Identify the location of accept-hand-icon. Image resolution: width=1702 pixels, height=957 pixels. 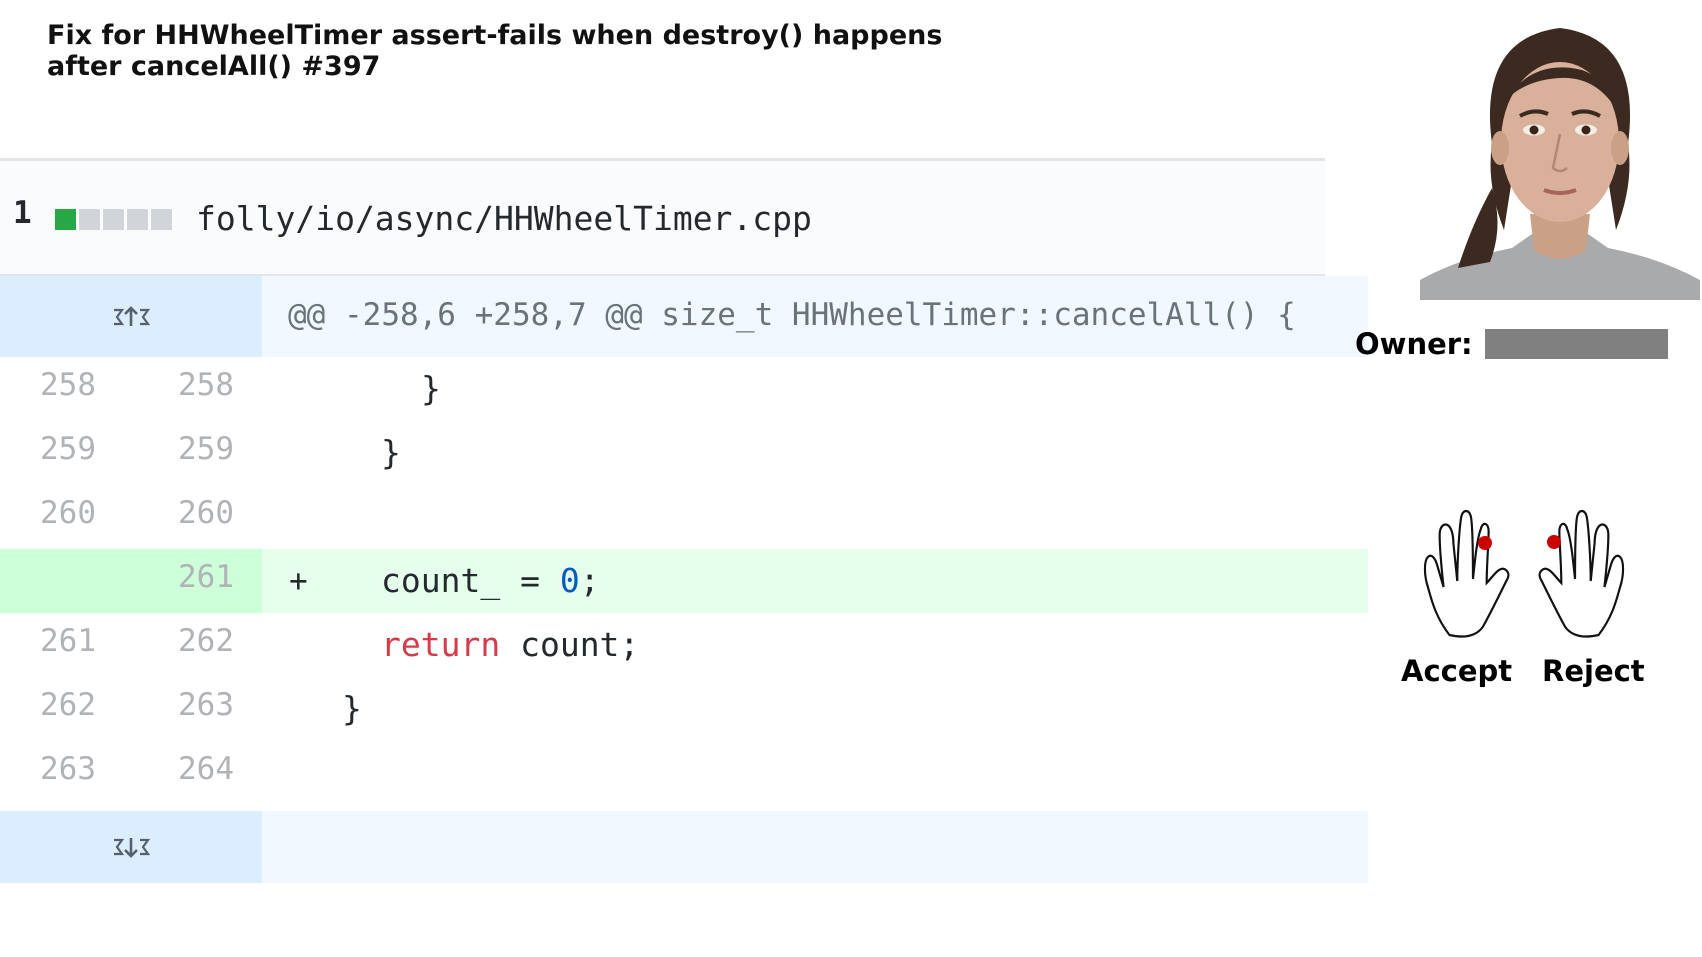
(1459, 574).